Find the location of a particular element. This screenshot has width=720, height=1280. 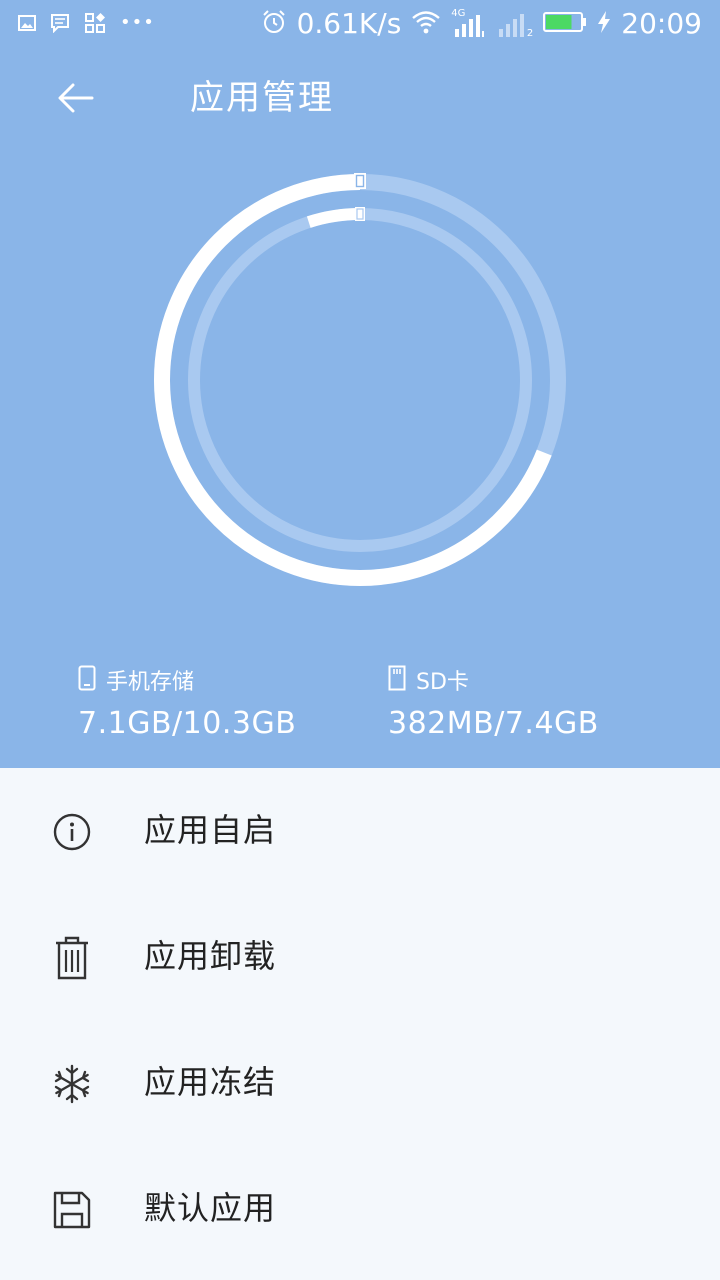

phone-storage-info: 手机存储 7.1GB/10.3GB is located at coordinates (187, 701).